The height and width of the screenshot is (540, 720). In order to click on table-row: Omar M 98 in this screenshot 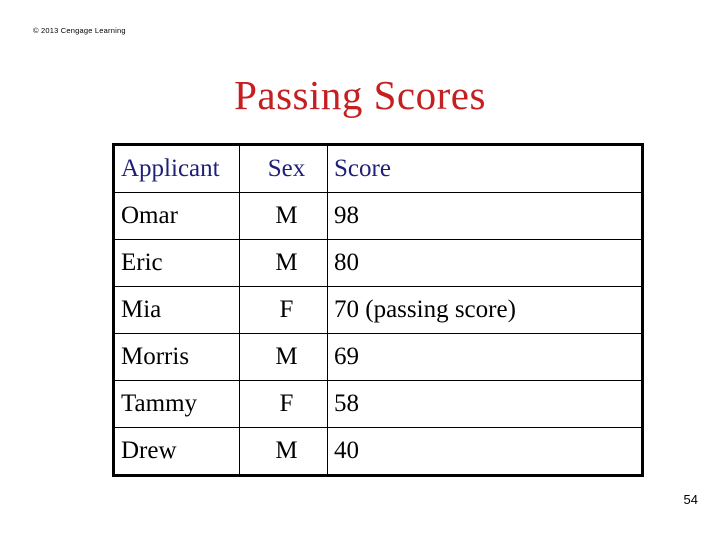, I will do `click(378, 216)`.